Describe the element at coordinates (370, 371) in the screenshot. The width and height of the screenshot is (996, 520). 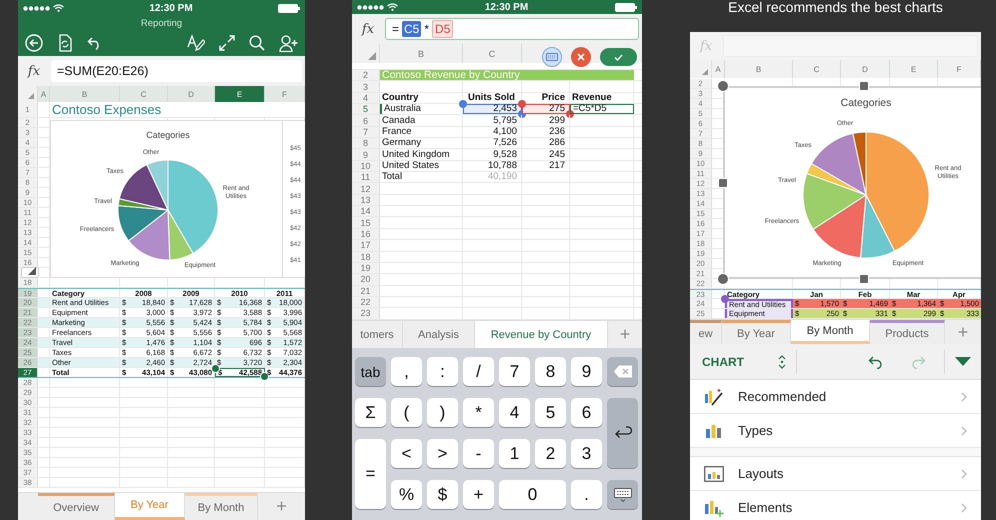
I see `keyboard-key: tab` at that location.